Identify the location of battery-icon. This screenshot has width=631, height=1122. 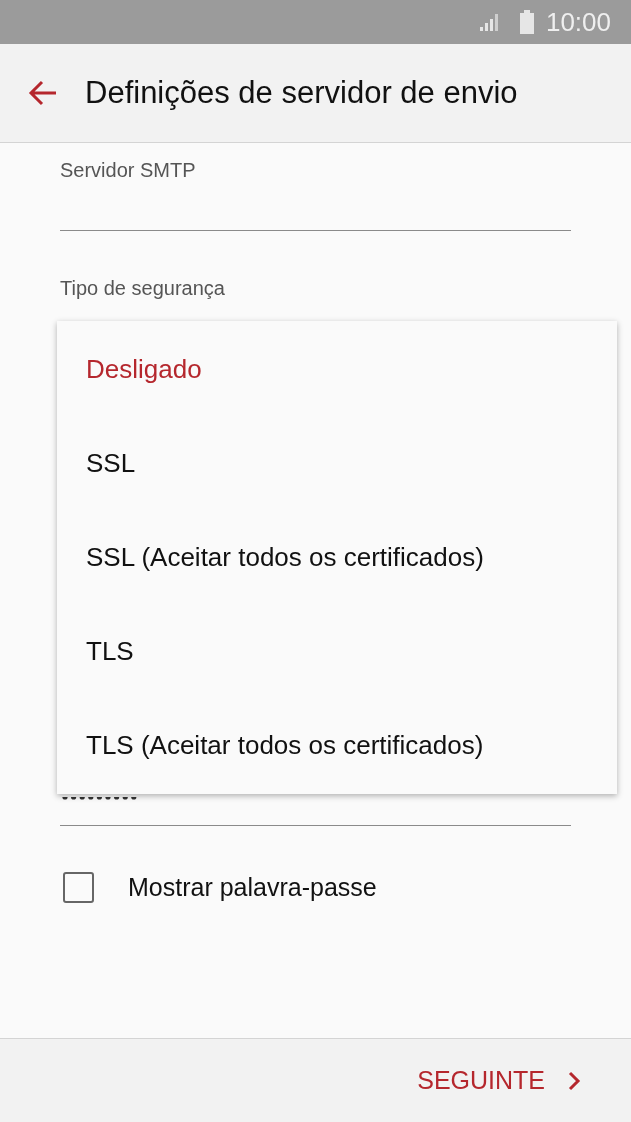
(526, 22).